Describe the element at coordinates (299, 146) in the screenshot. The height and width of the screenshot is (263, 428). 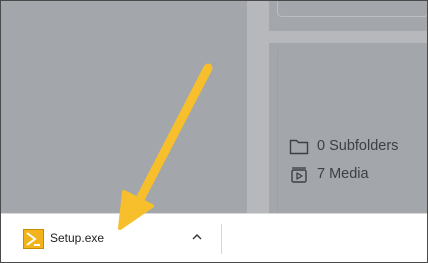
I see `folder-icon` at that location.